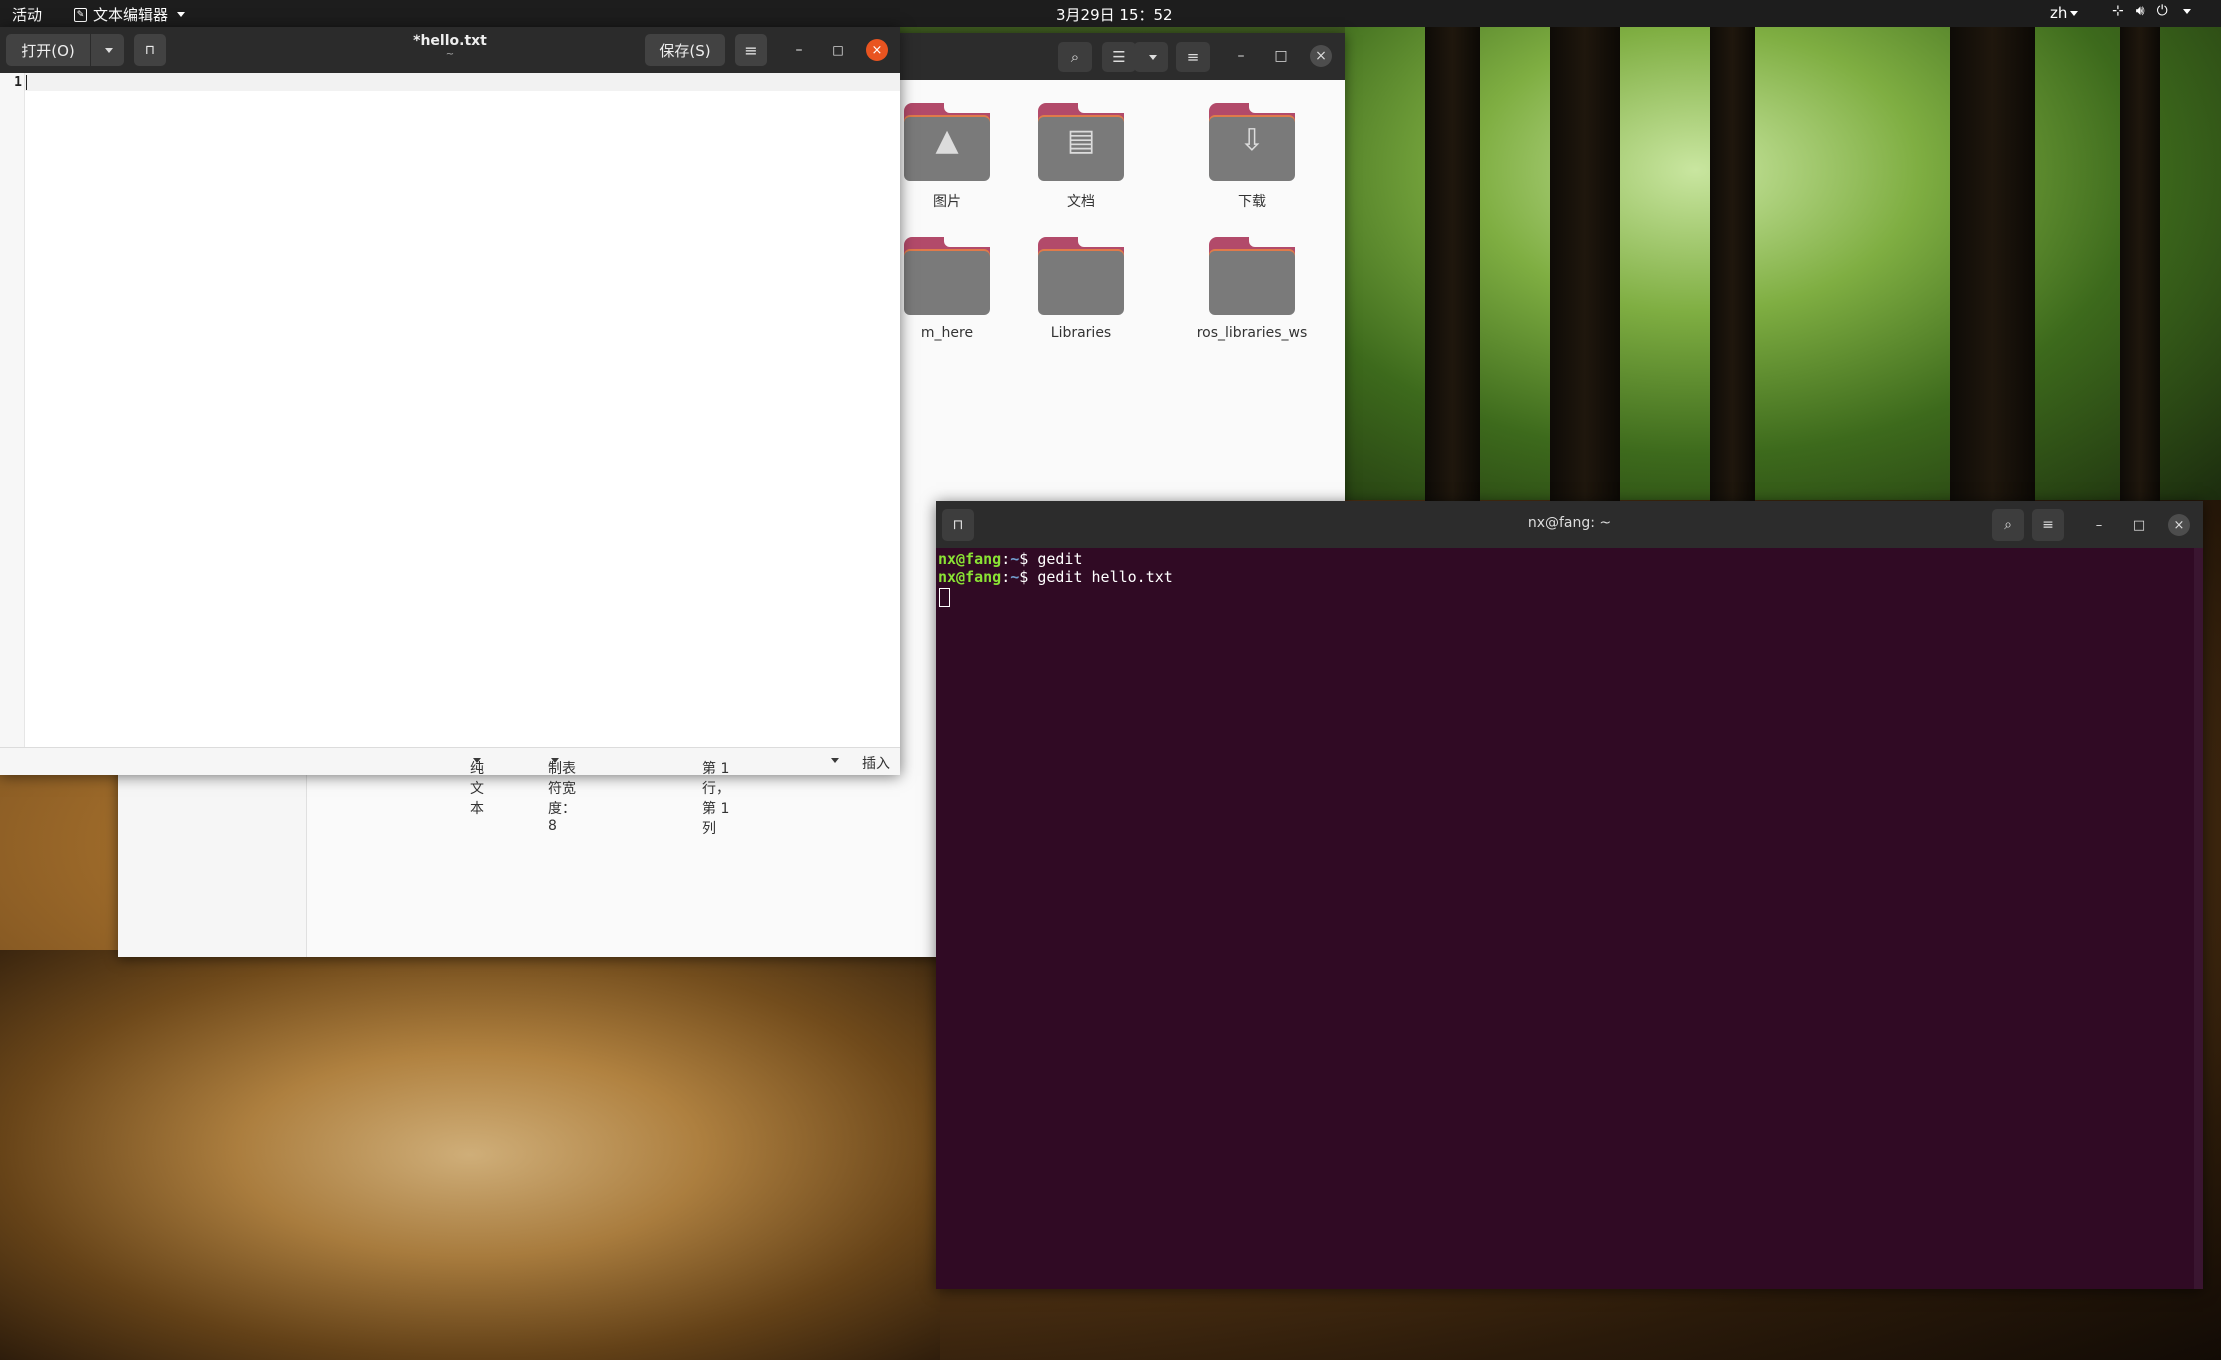  What do you see at coordinates (944, 597) in the screenshot?
I see `terminal-cursor` at bounding box center [944, 597].